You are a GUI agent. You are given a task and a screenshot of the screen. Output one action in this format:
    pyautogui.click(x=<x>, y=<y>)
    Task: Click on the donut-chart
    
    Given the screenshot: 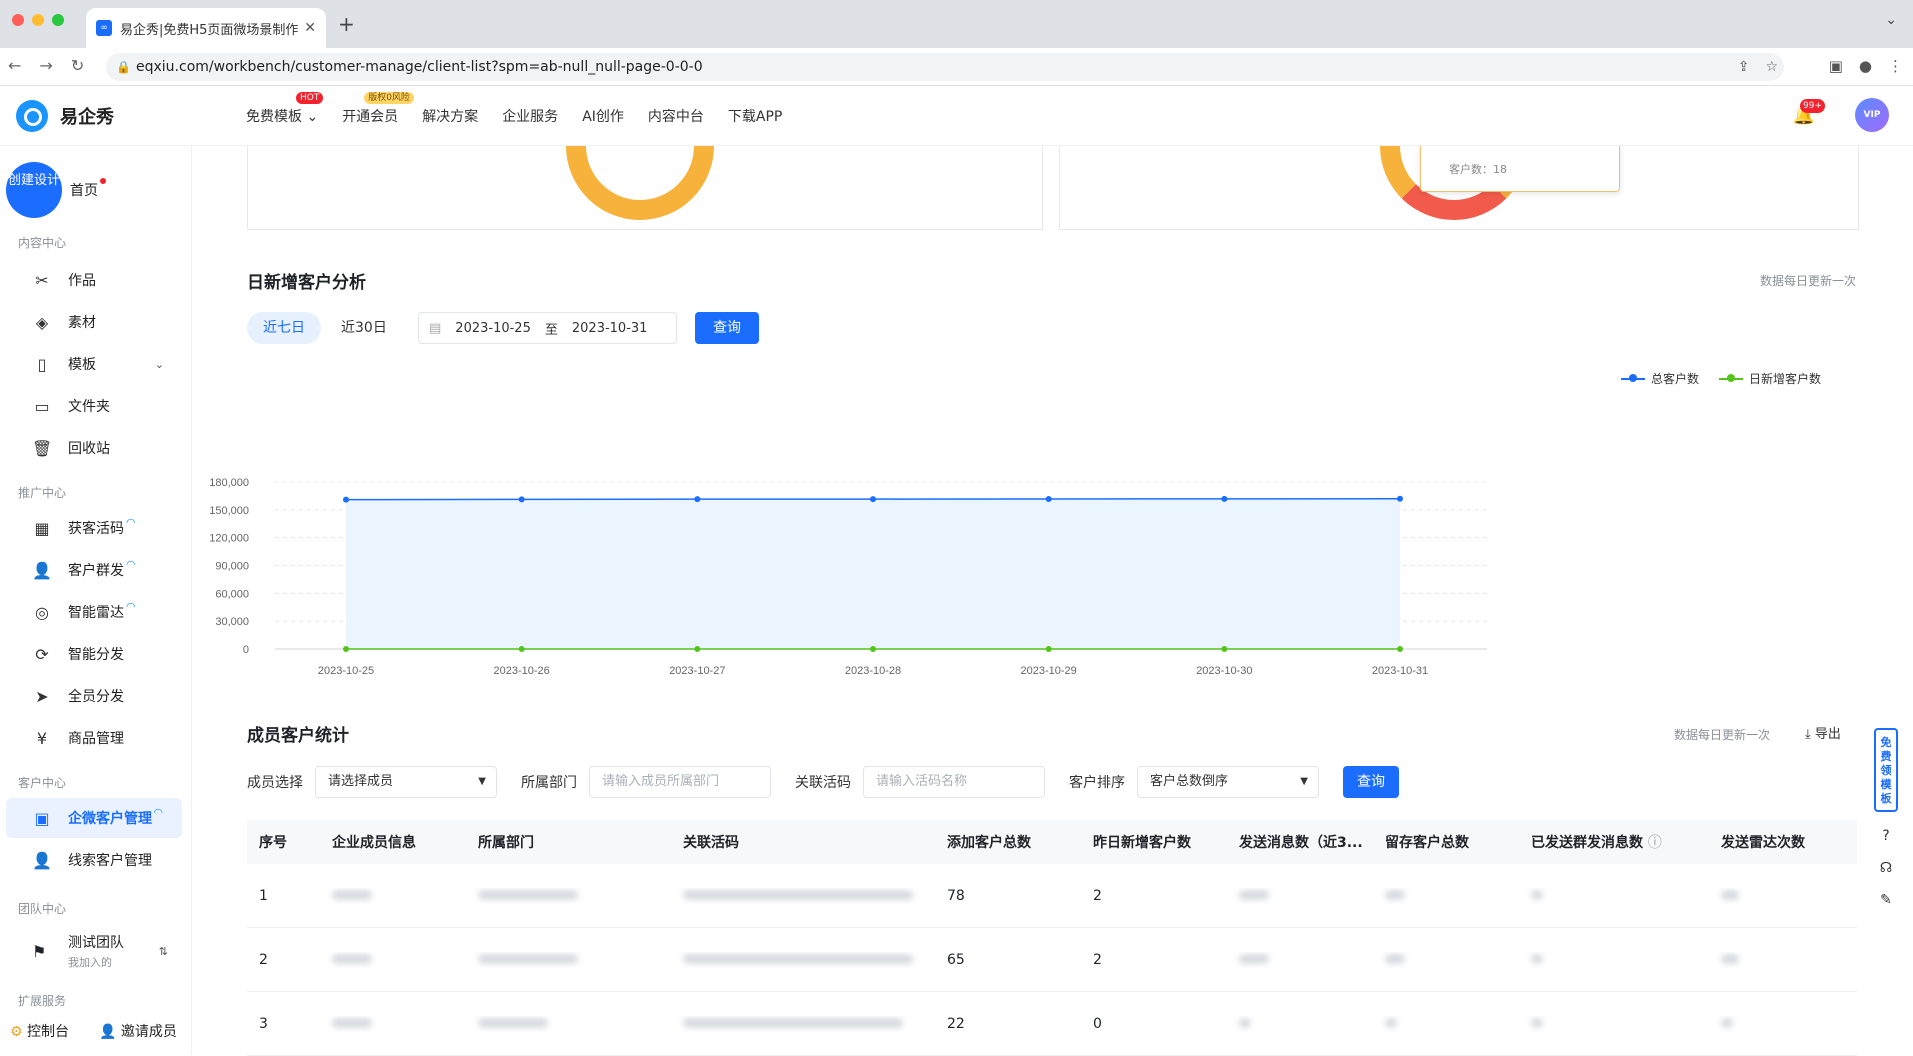 What is the action you would take?
    pyautogui.click(x=640, y=183)
    